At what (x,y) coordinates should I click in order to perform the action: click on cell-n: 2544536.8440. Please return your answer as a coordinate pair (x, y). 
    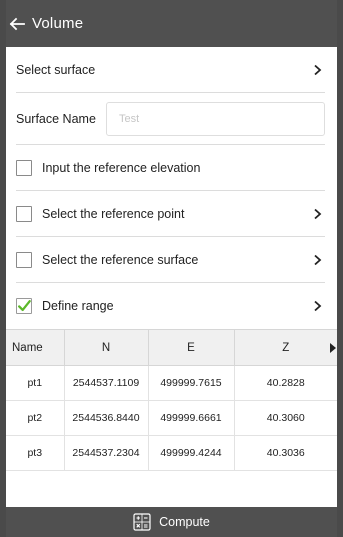
    Looking at the image, I should click on (106, 418).